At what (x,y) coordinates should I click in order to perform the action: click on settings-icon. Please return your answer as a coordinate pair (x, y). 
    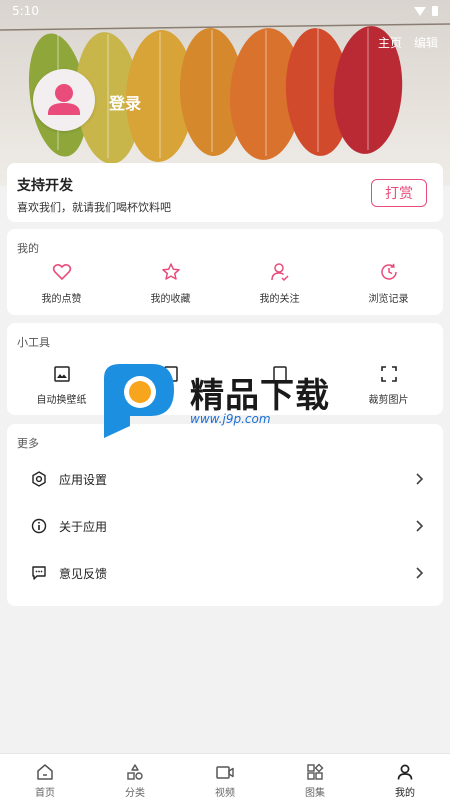
    Looking at the image, I should click on (39, 479).